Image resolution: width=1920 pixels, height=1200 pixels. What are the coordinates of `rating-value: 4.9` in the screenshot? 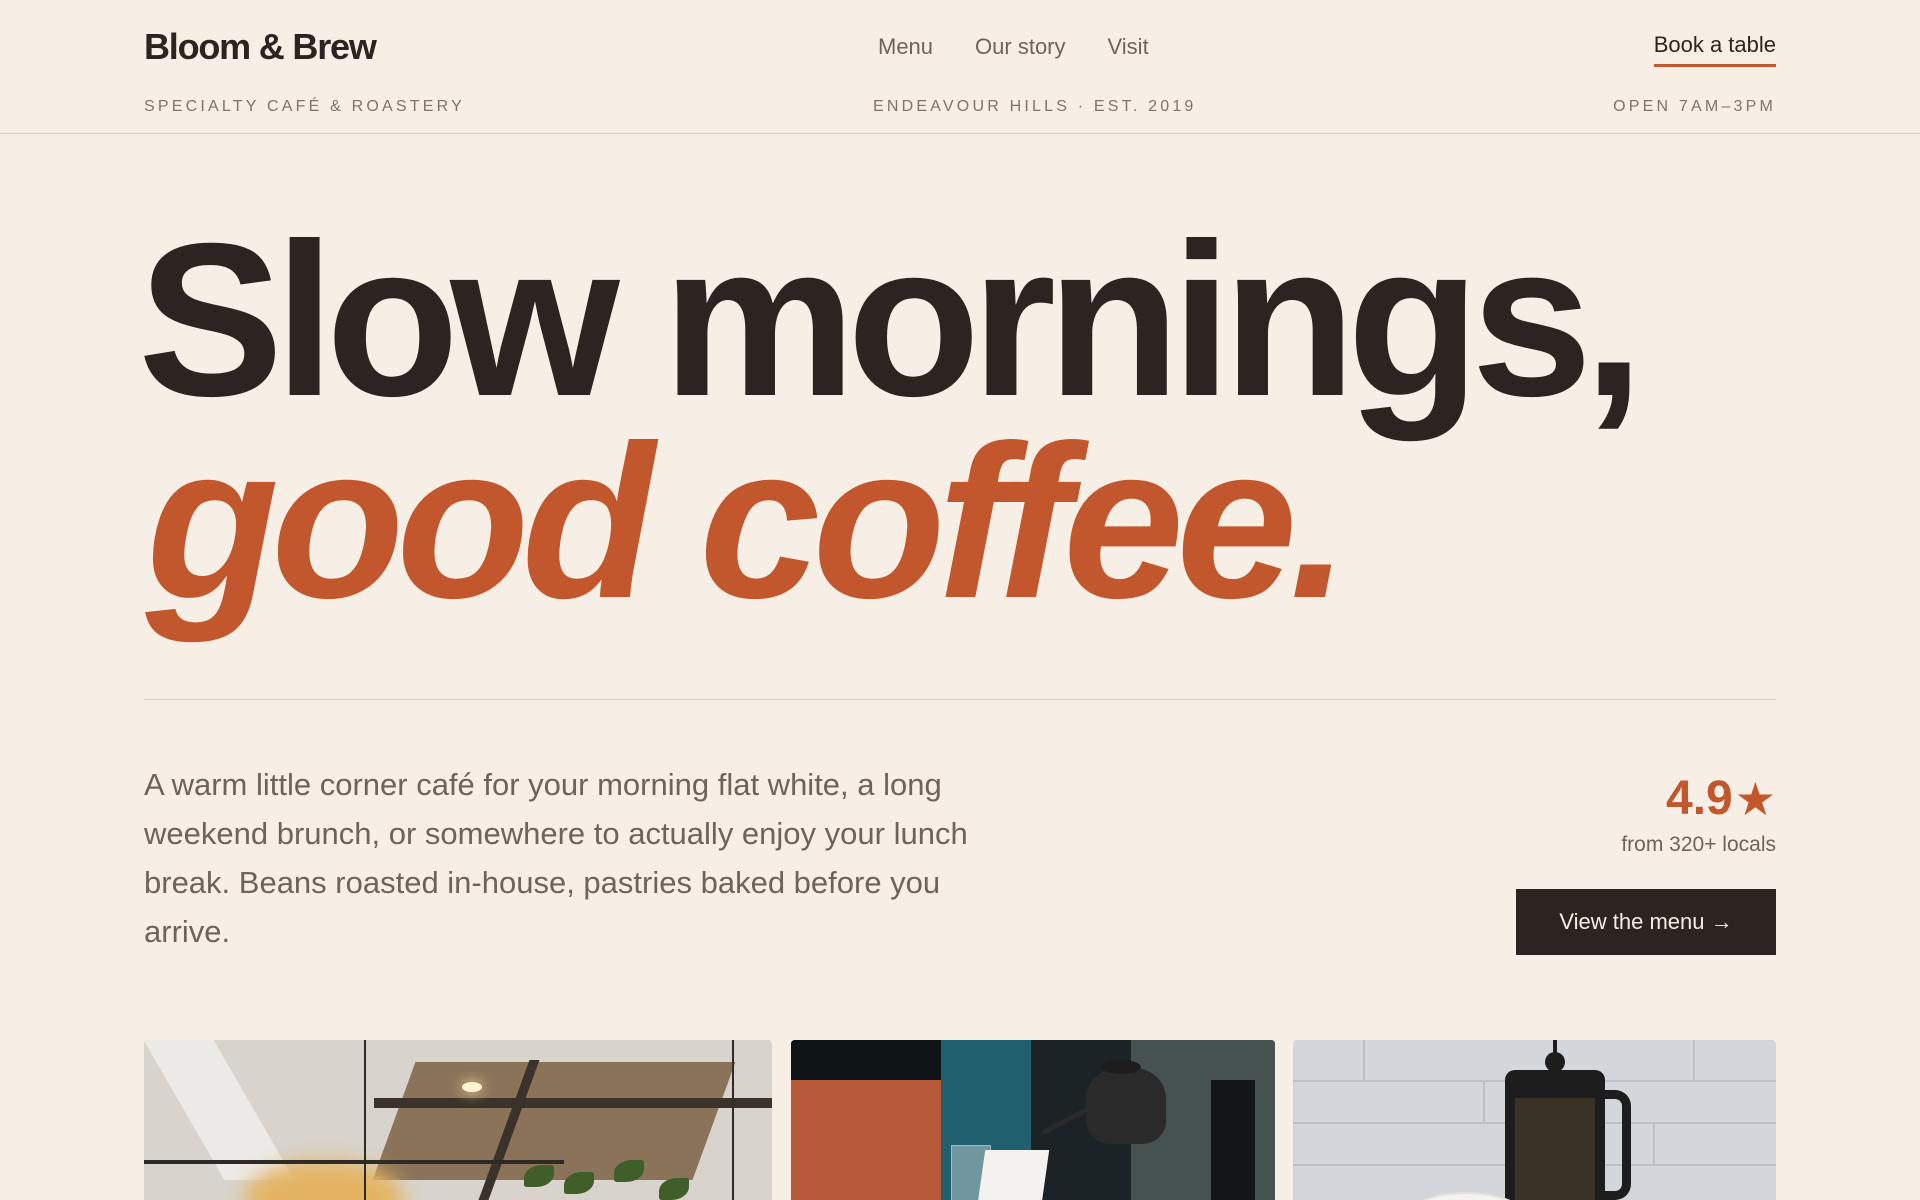 It's located at (1699, 798).